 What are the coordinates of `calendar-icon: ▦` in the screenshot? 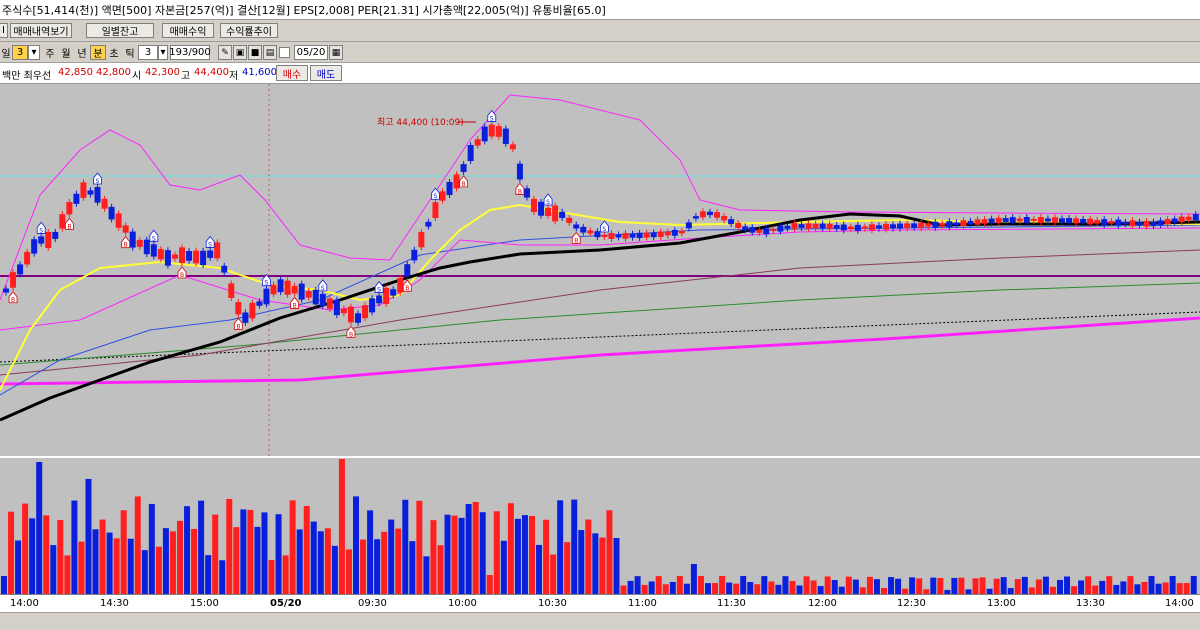 It's located at (336, 52).